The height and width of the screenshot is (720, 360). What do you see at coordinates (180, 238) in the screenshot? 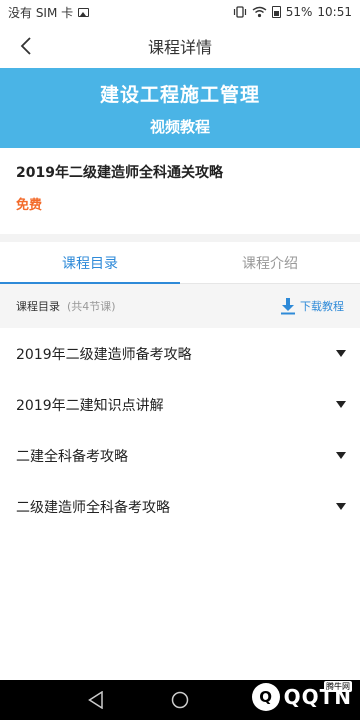
I see `section-divider` at bounding box center [180, 238].